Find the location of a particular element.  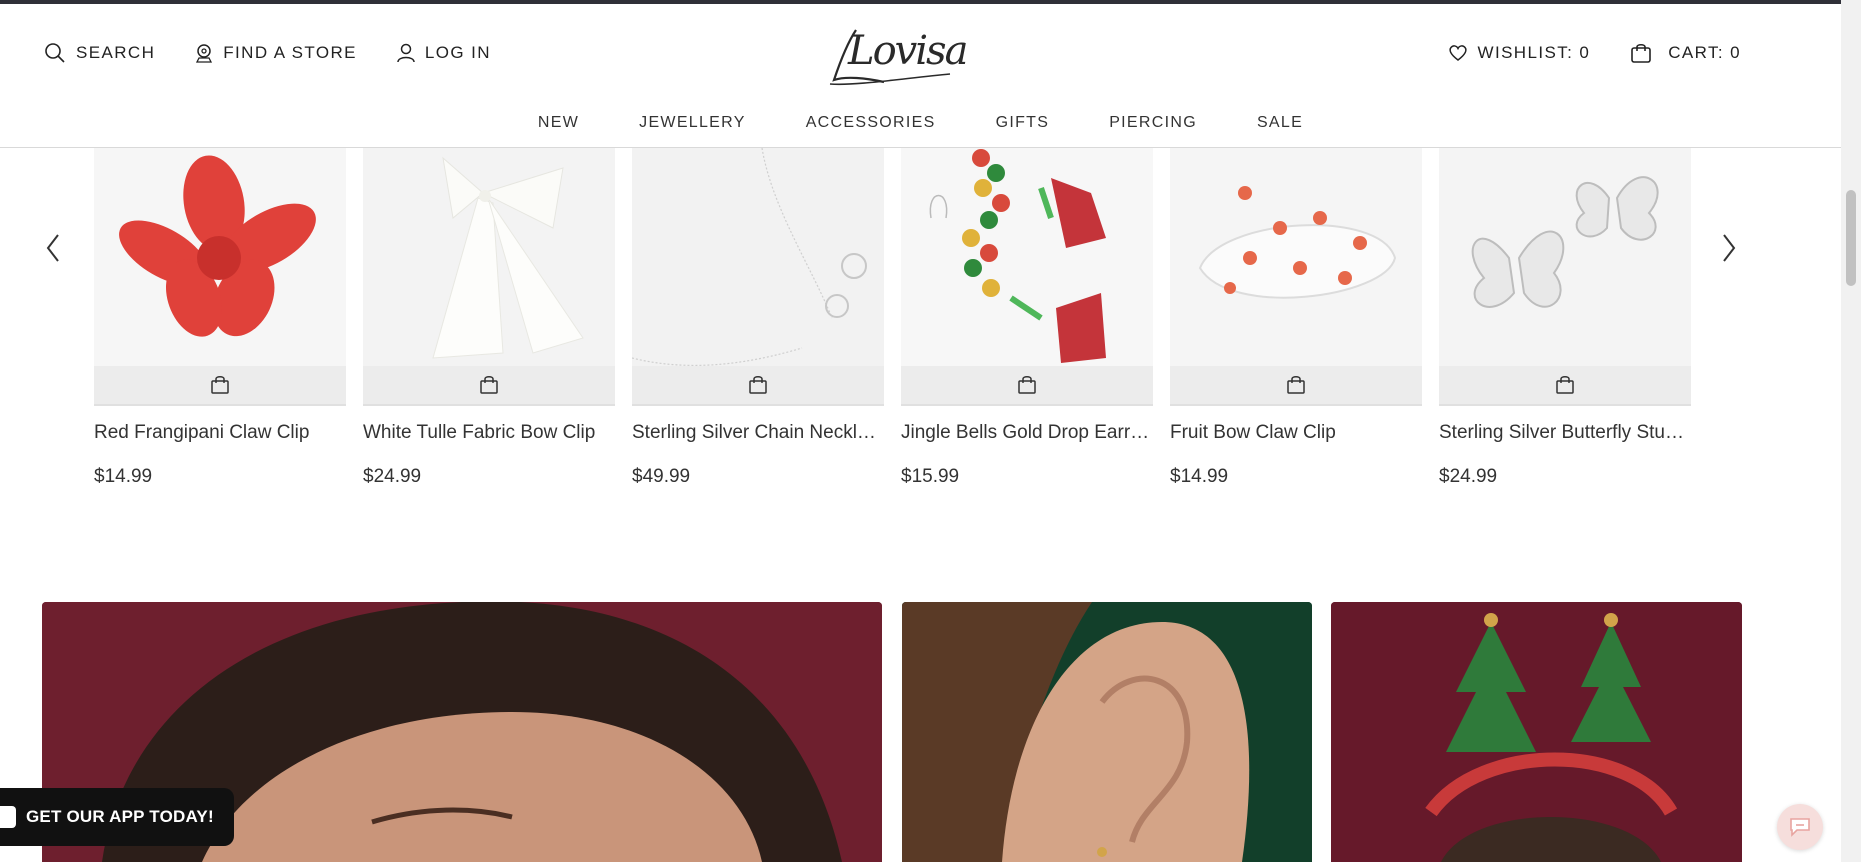

chevron-right-icon is located at coordinates (1729, 248).